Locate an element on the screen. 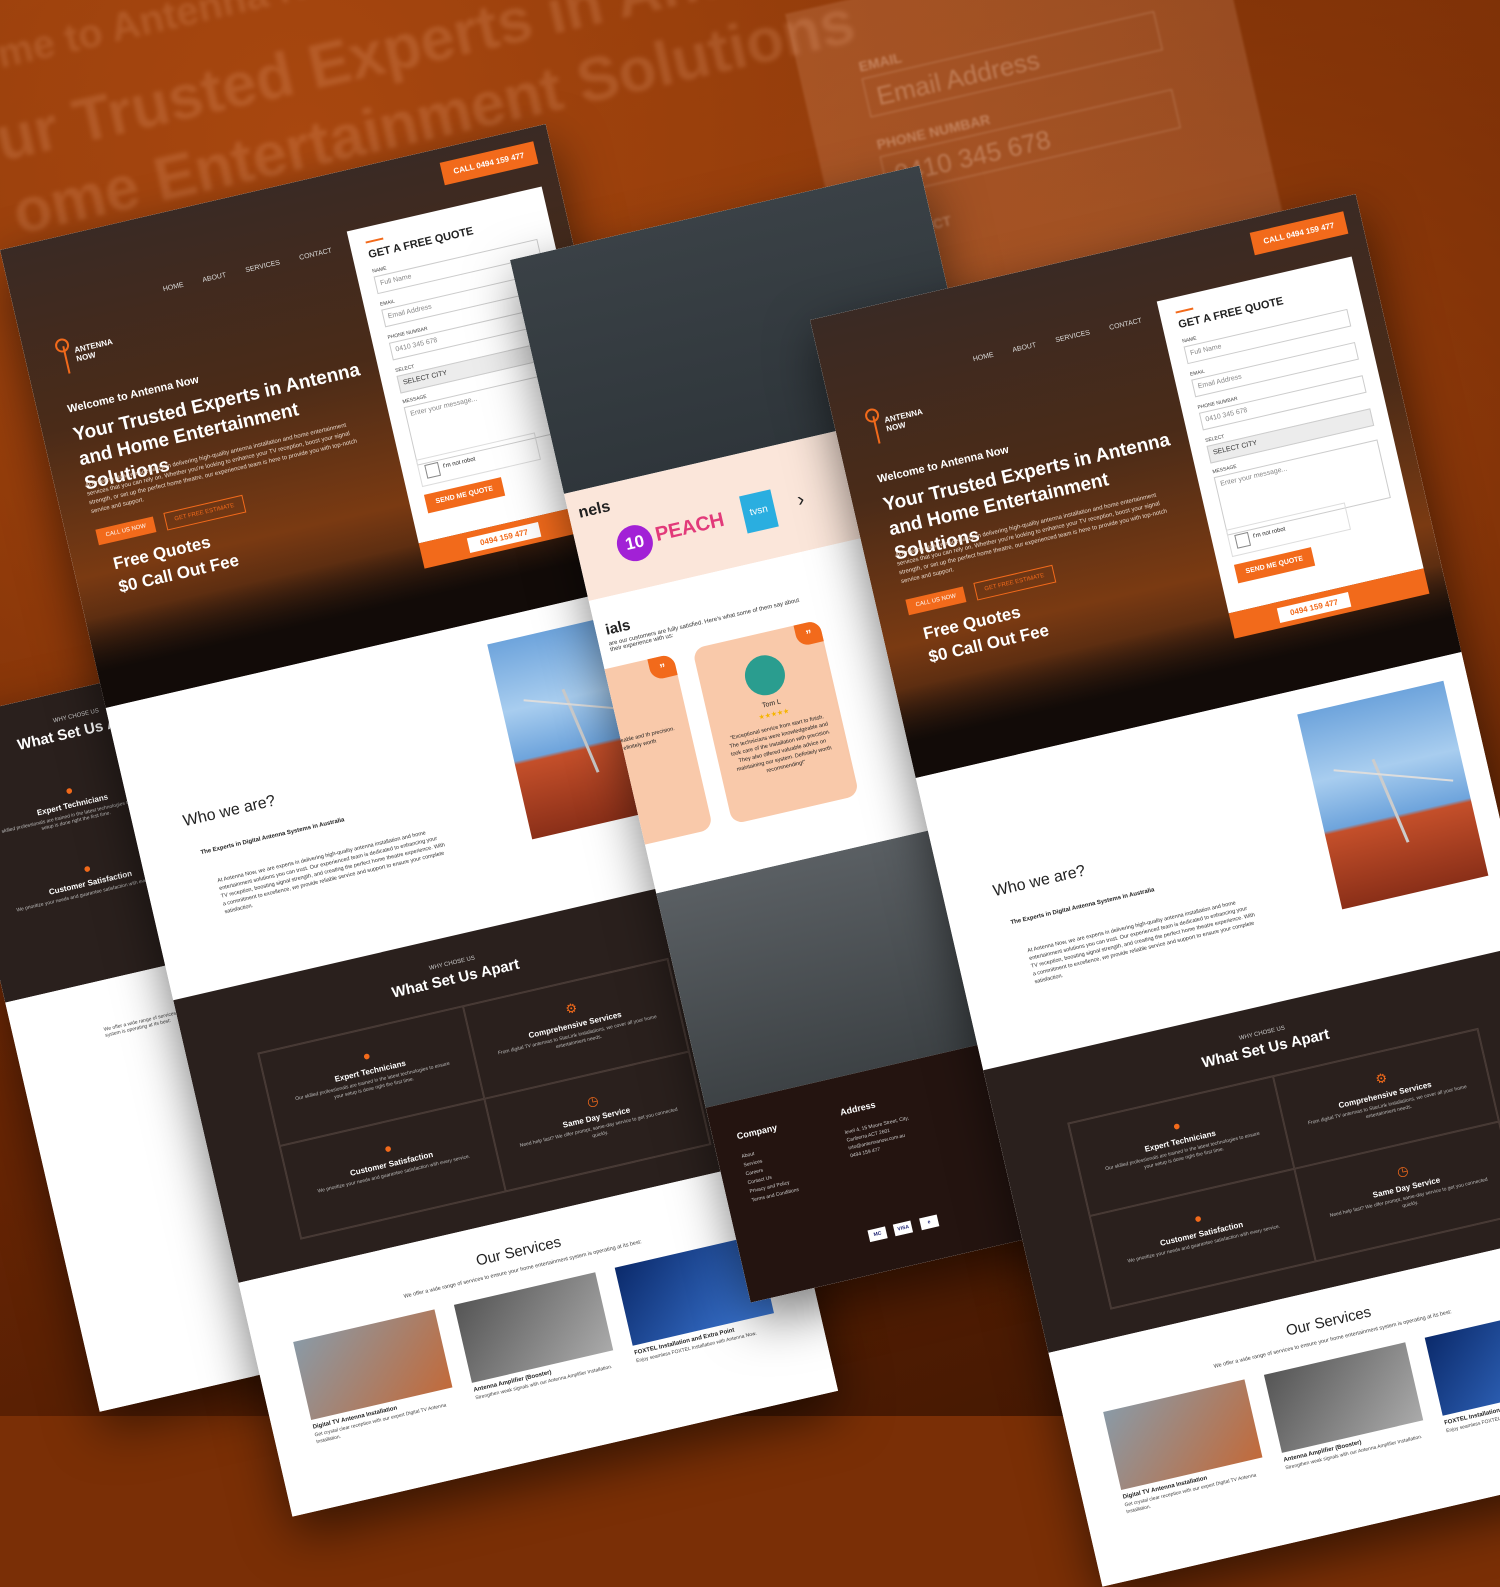  mastercard-icon: MC is located at coordinates (877, 1234).